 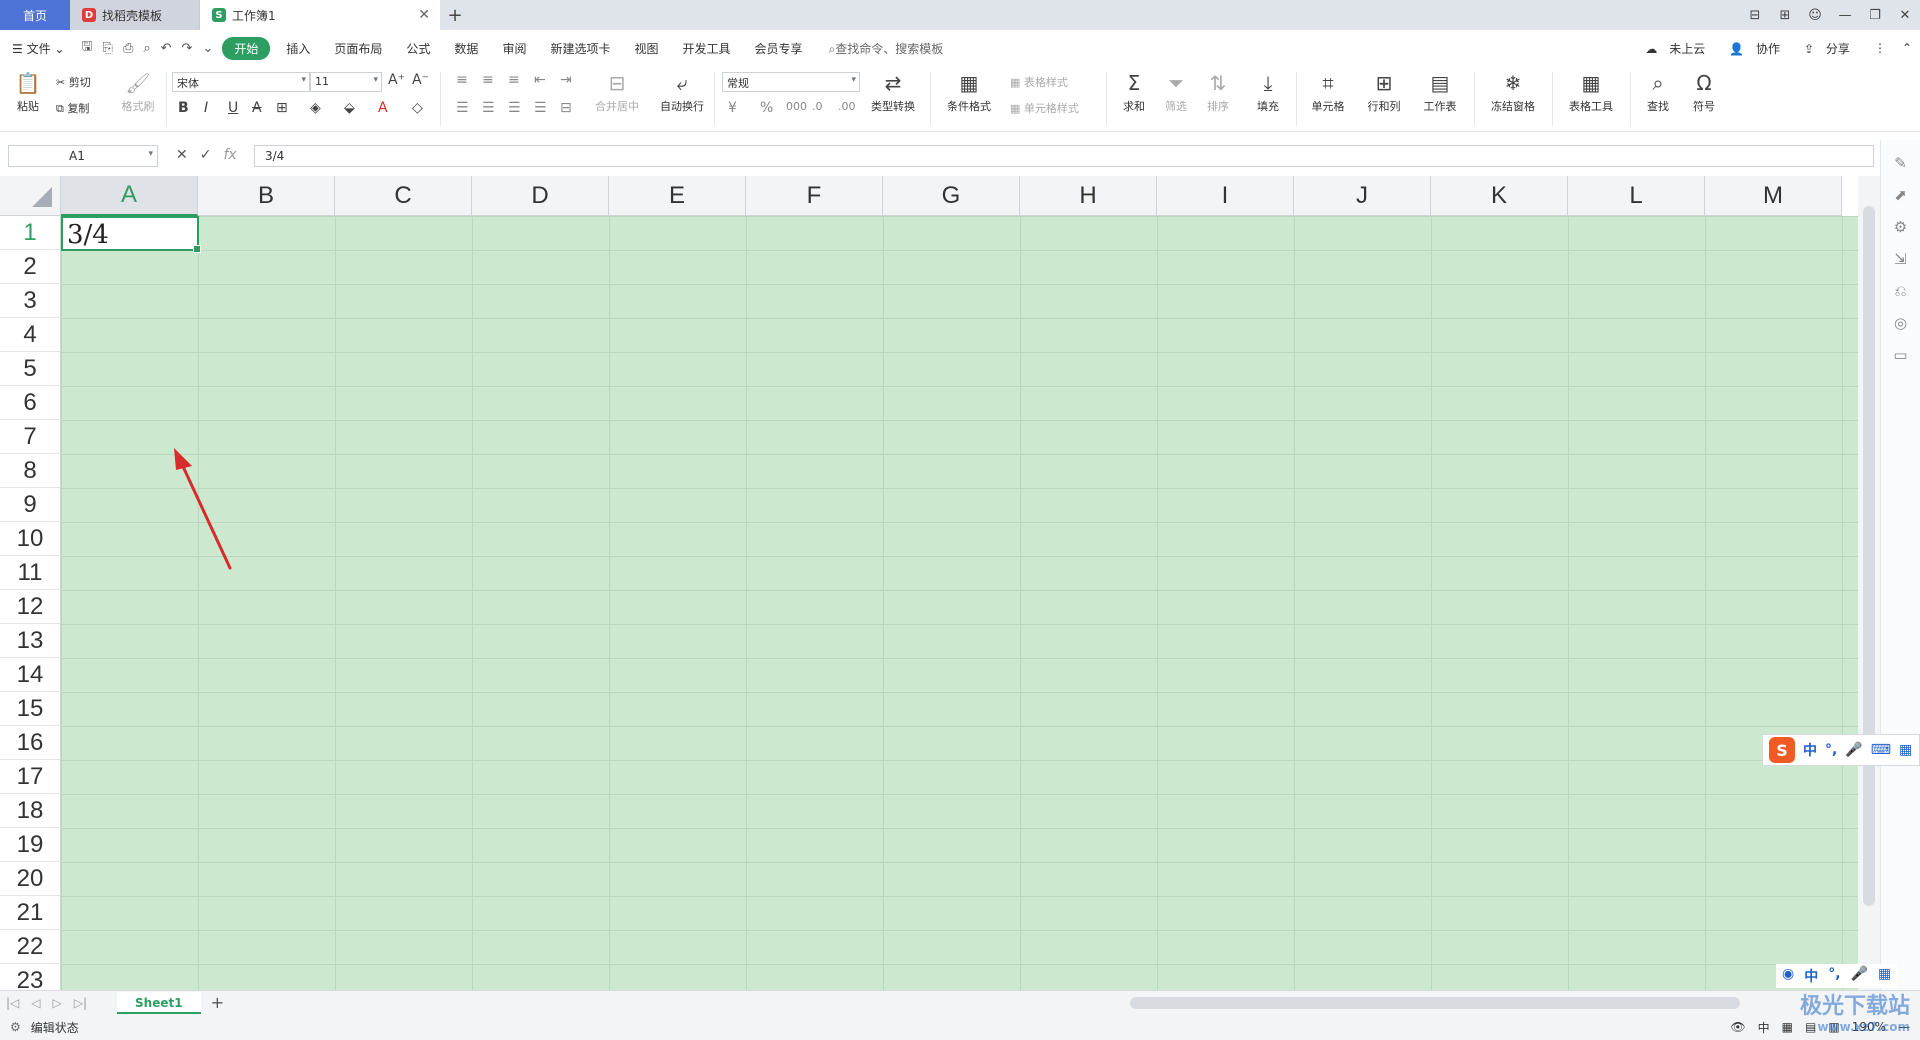 I want to click on name-box: A1, so click(x=83, y=156).